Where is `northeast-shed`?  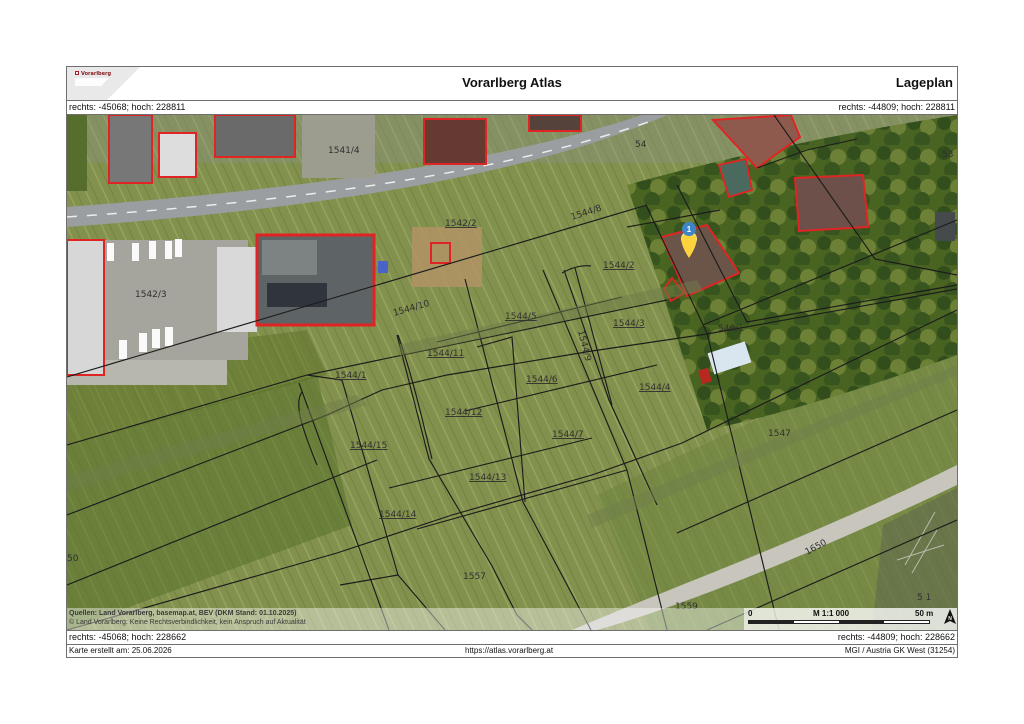 northeast-shed is located at coordinates (945, 226).